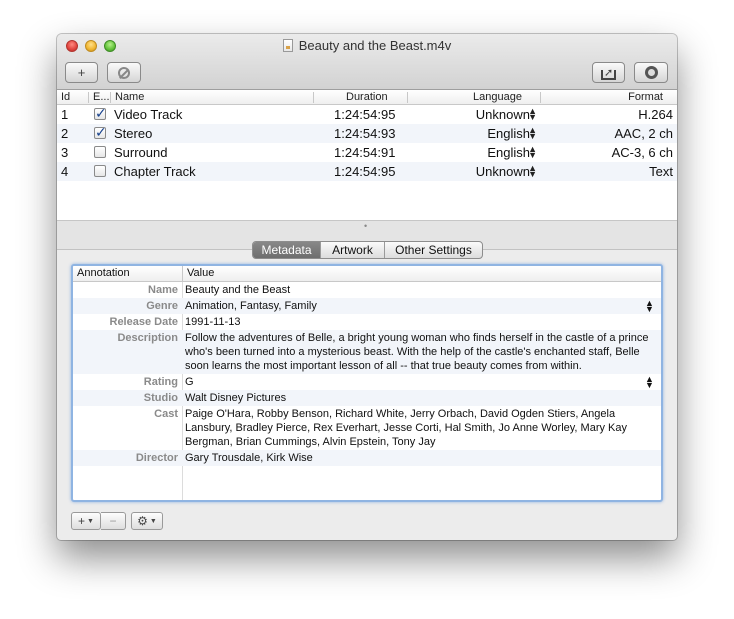  I want to click on metadata-label: Release Date, so click(144, 322).